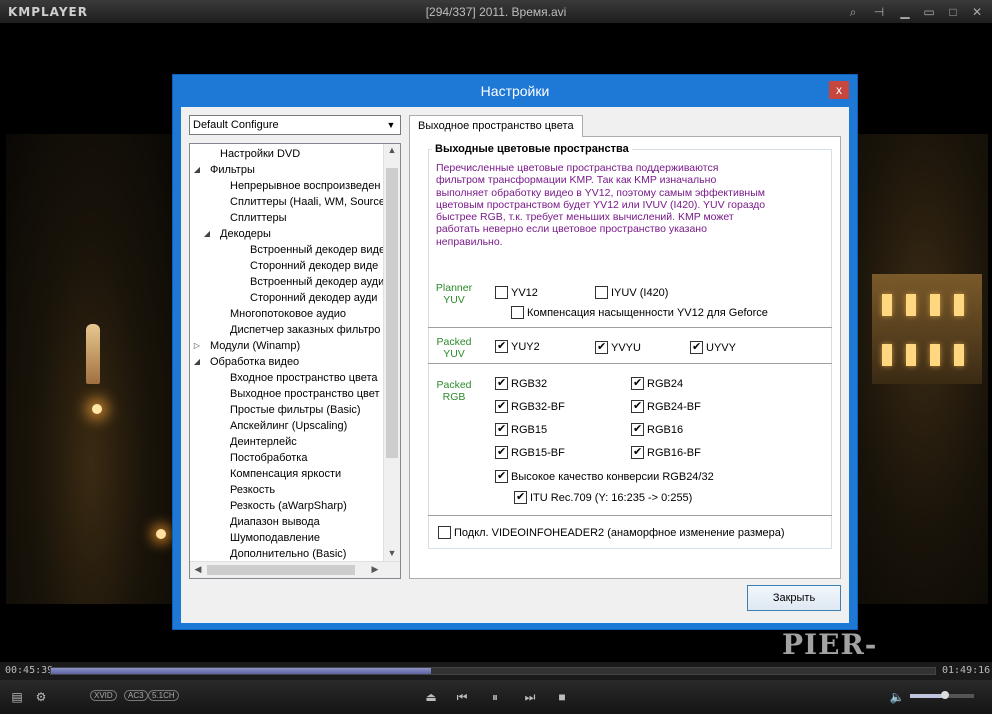 The height and width of the screenshot is (714, 992). I want to click on stop-icon: ■, so click(562, 697).